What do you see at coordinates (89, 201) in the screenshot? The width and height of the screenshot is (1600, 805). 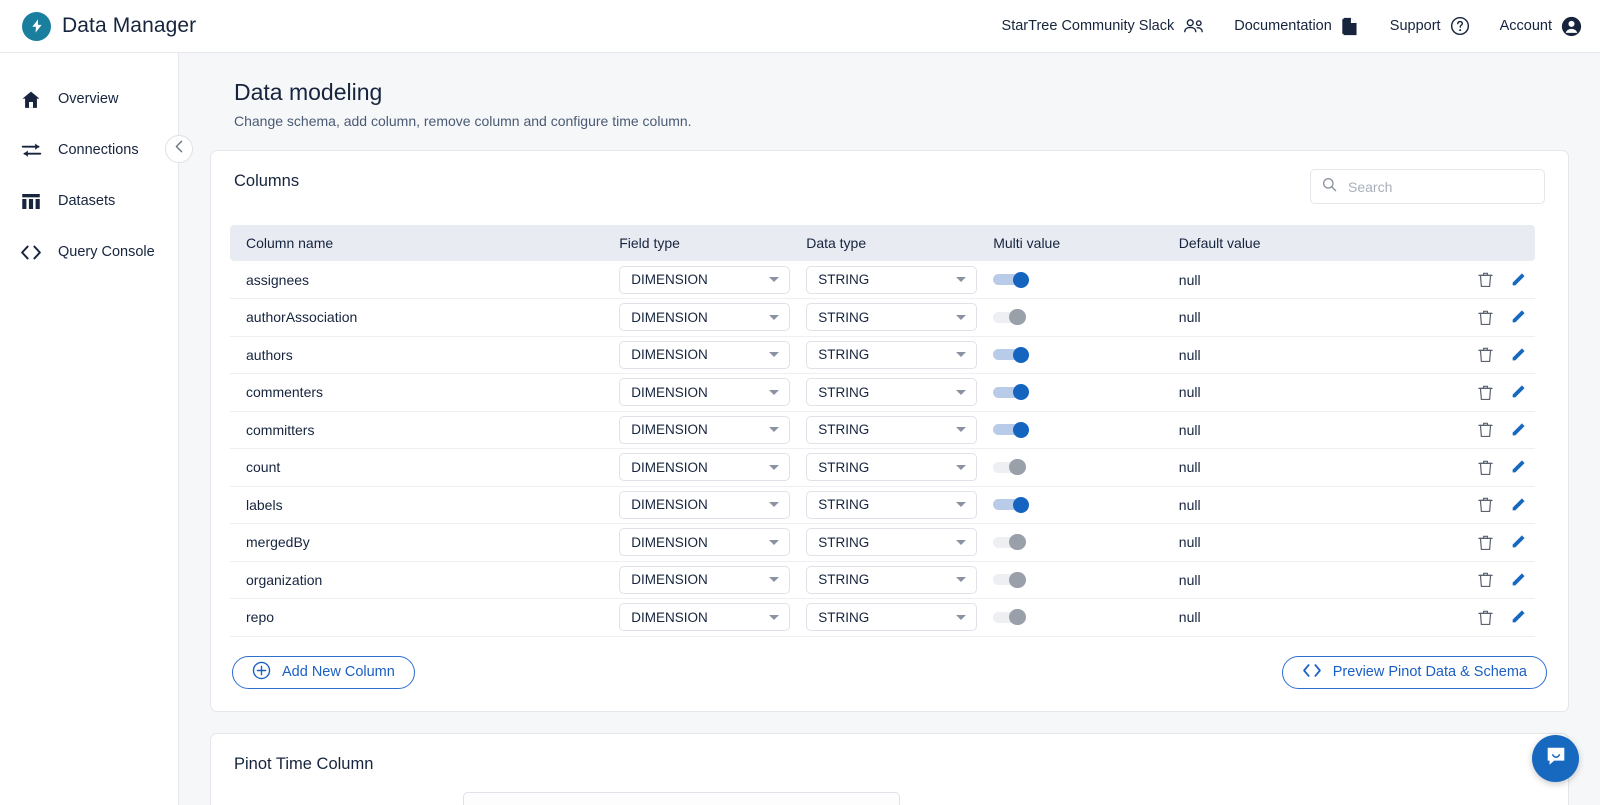 I see `sidebar-item-datasets: Datasets` at bounding box center [89, 201].